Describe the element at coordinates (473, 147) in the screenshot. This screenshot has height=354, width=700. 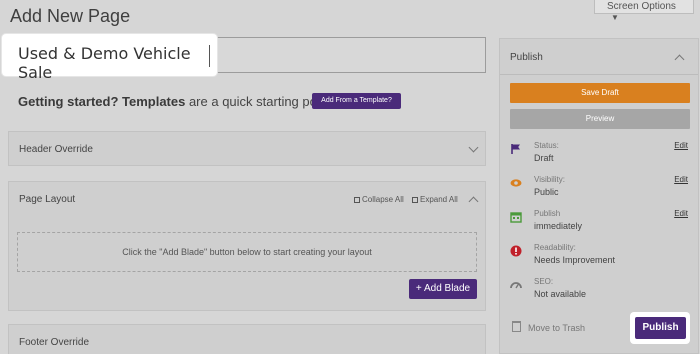
I see `chevron-down-icon` at that location.